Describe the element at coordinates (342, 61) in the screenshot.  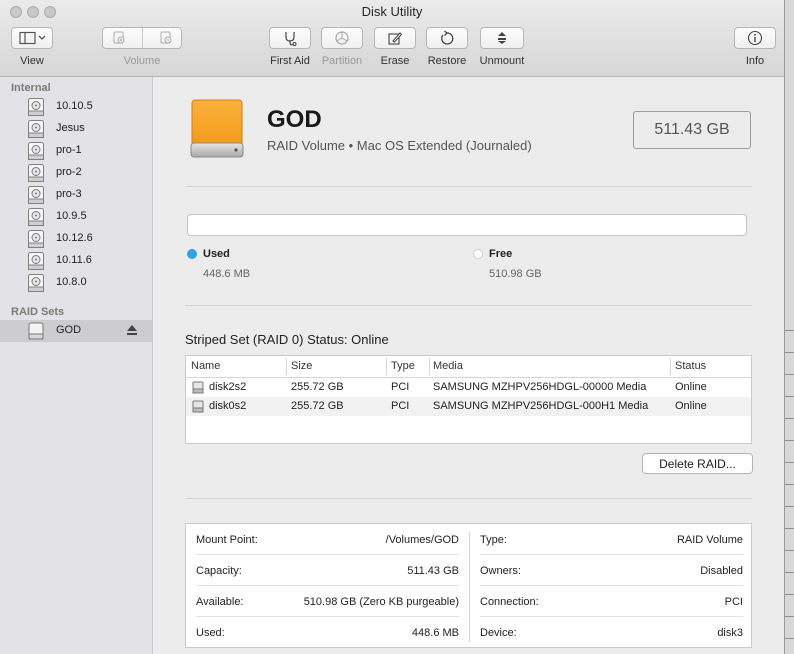
I see `partition-label: Partition` at that location.